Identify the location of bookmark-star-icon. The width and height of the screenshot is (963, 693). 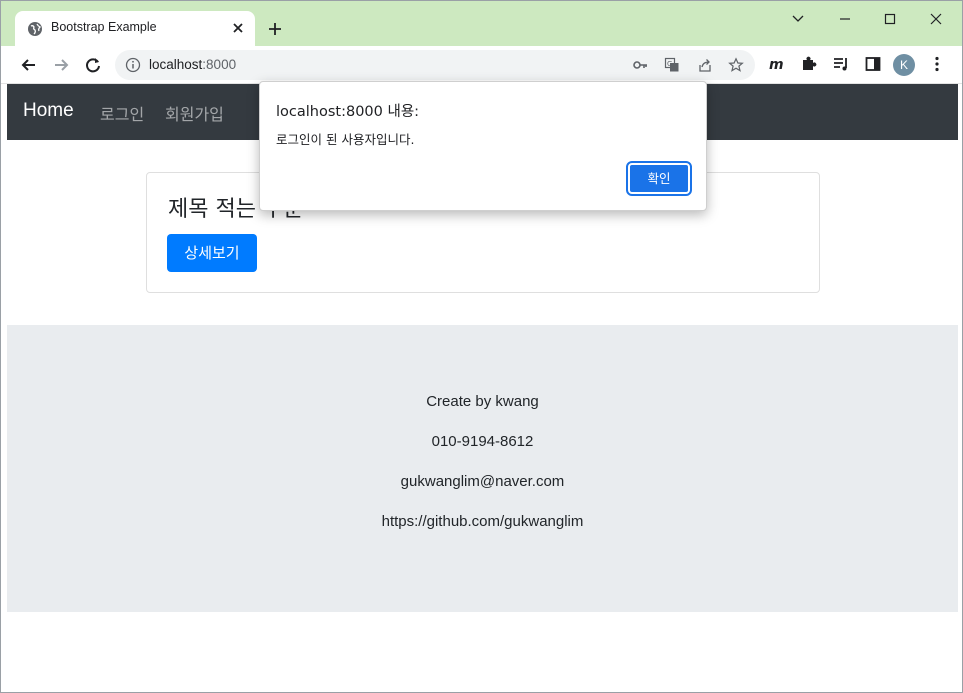
(736, 65).